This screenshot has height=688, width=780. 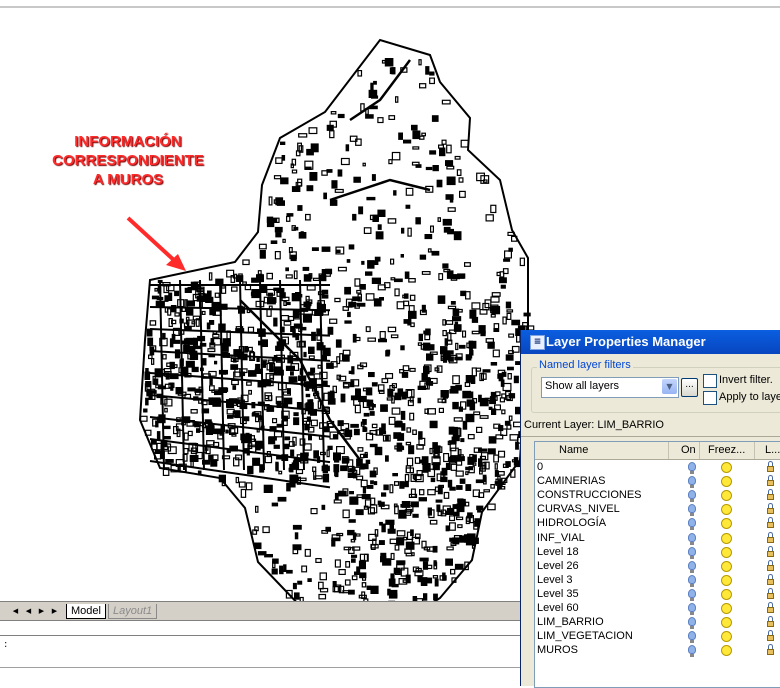 What do you see at coordinates (684, 450) in the screenshot?
I see `column-header-on: On` at bounding box center [684, 450].